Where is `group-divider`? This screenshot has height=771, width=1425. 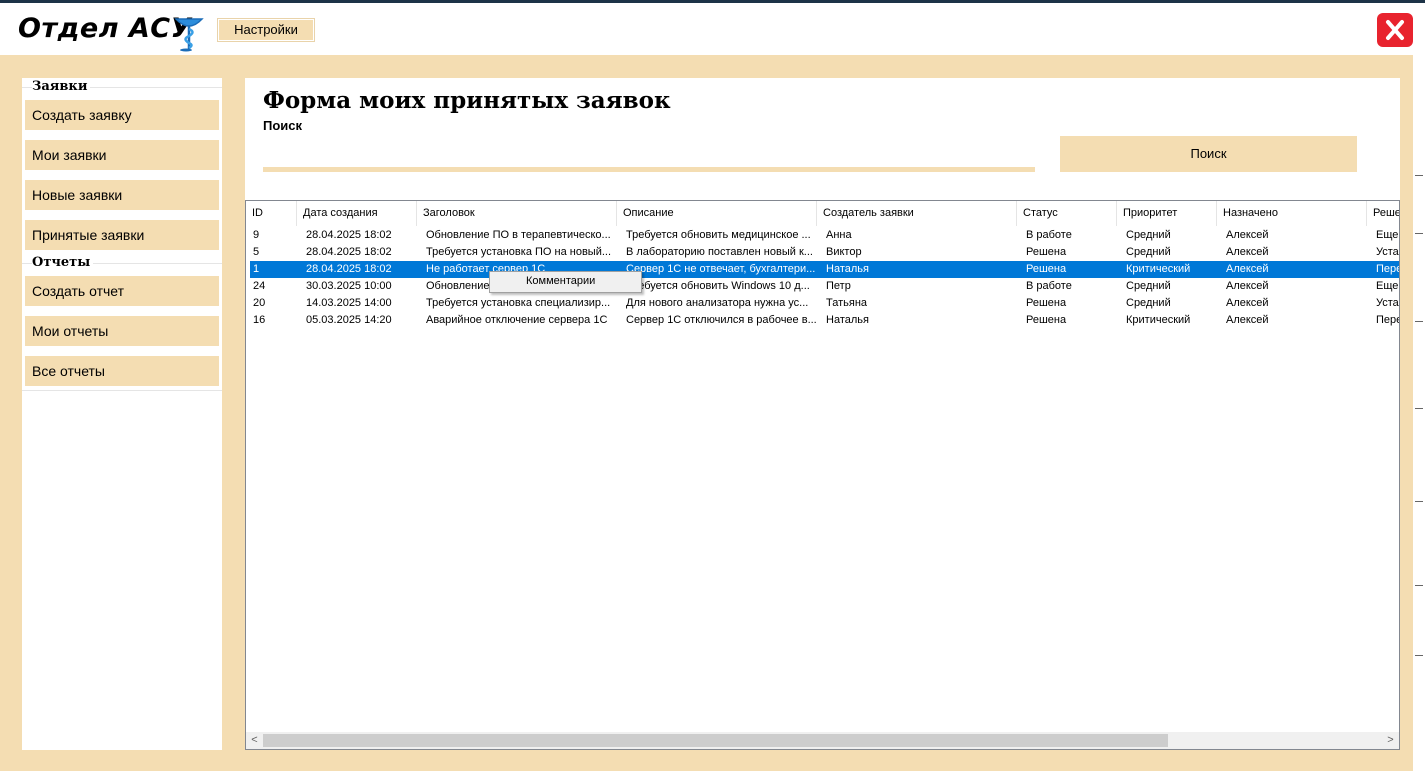 group-divider is located at coordinates (122, 390).